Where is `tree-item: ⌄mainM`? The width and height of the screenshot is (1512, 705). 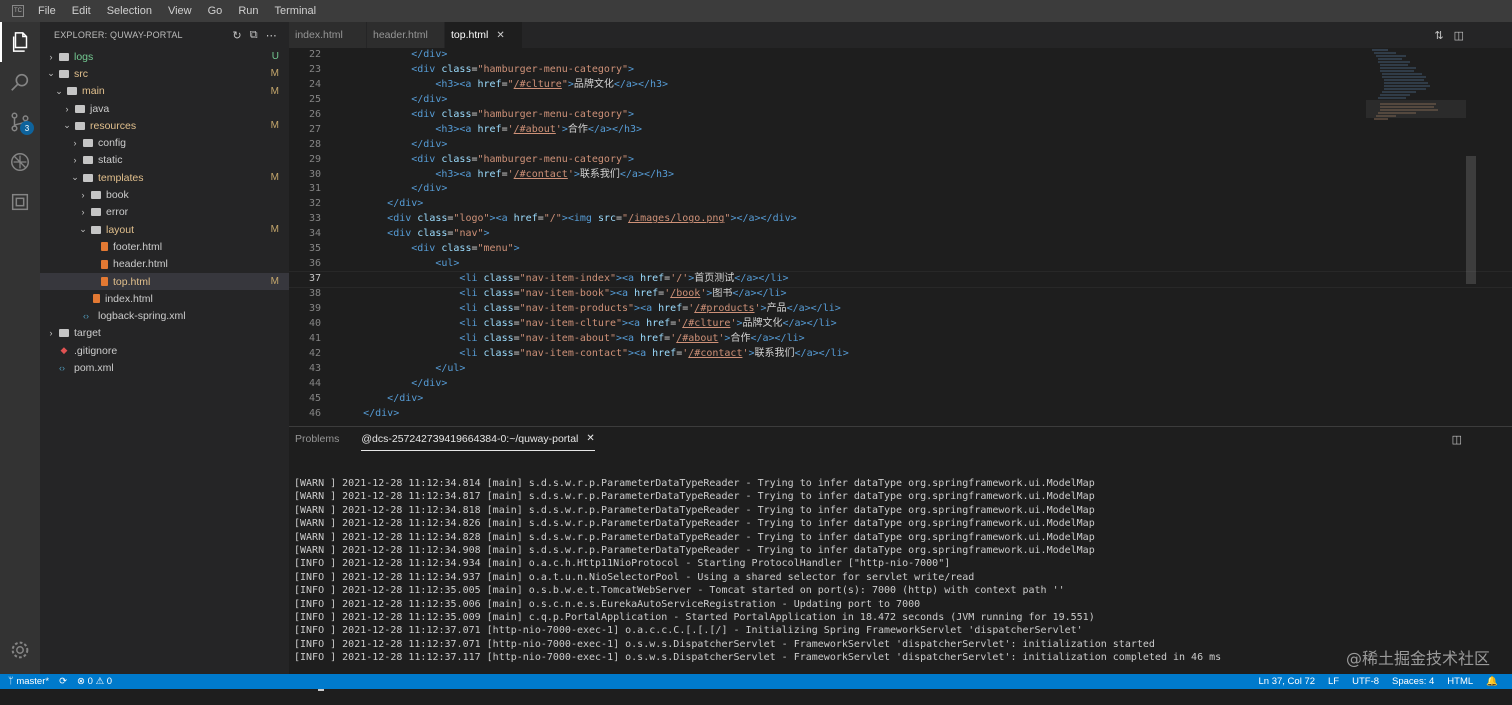
tree-item: ⌄mainM is located at coordinates (164, 91).